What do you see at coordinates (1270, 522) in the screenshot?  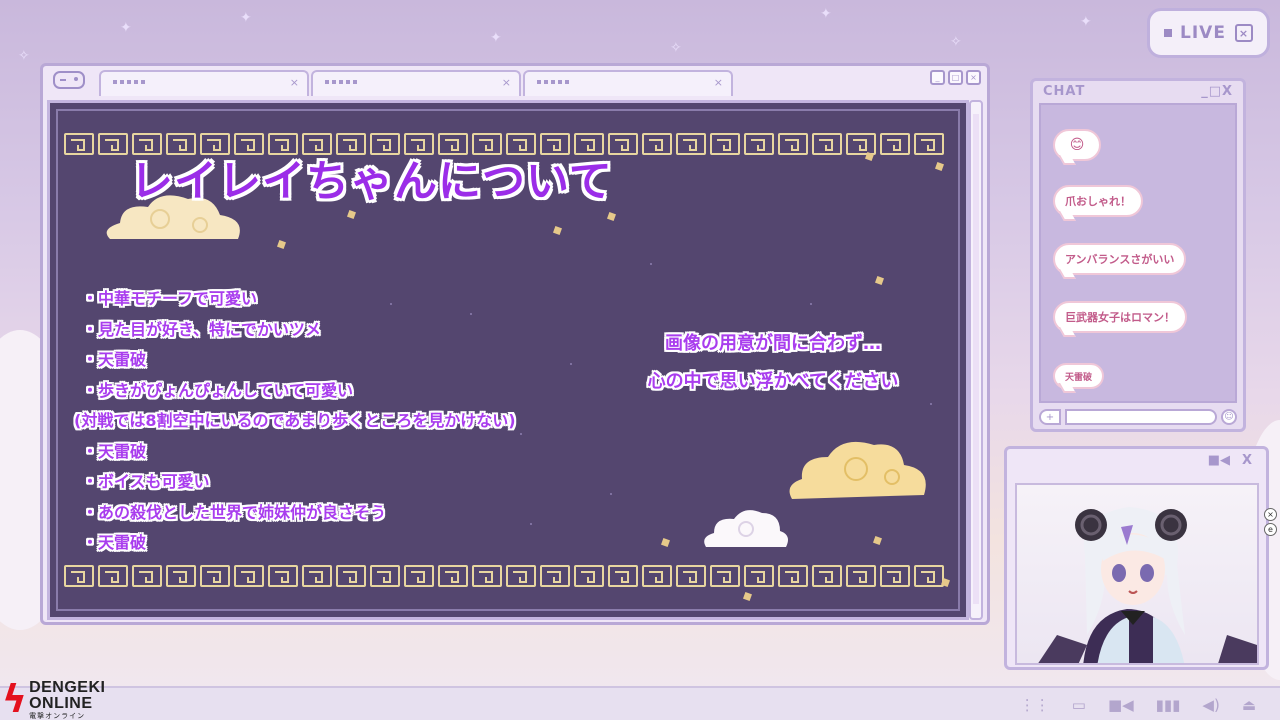 I see `side-widget-icons: × e` at bounding box center [1270, 522].